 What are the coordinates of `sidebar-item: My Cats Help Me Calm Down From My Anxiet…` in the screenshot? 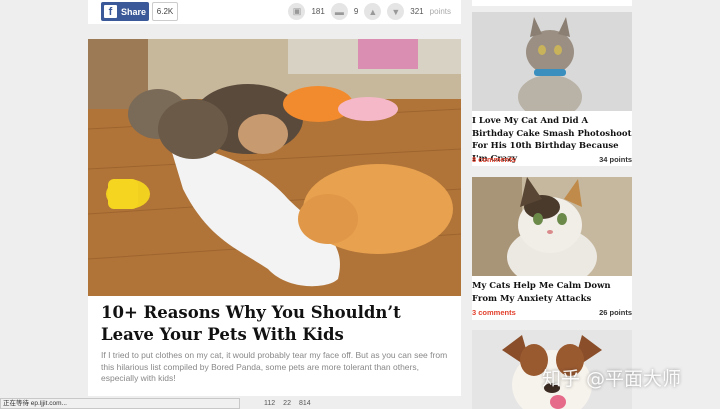 It's located at (552, 248).